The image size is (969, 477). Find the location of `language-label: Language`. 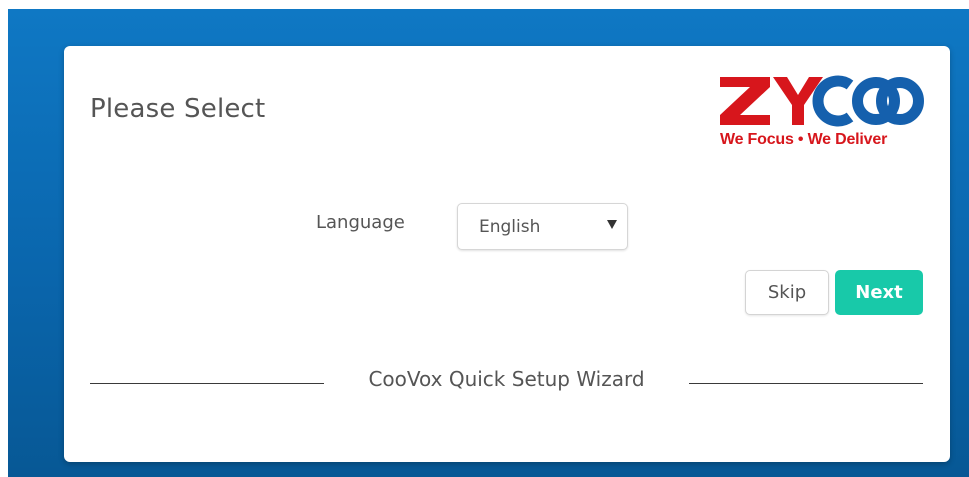

language-label: Language is located at coordinates (360, 222).